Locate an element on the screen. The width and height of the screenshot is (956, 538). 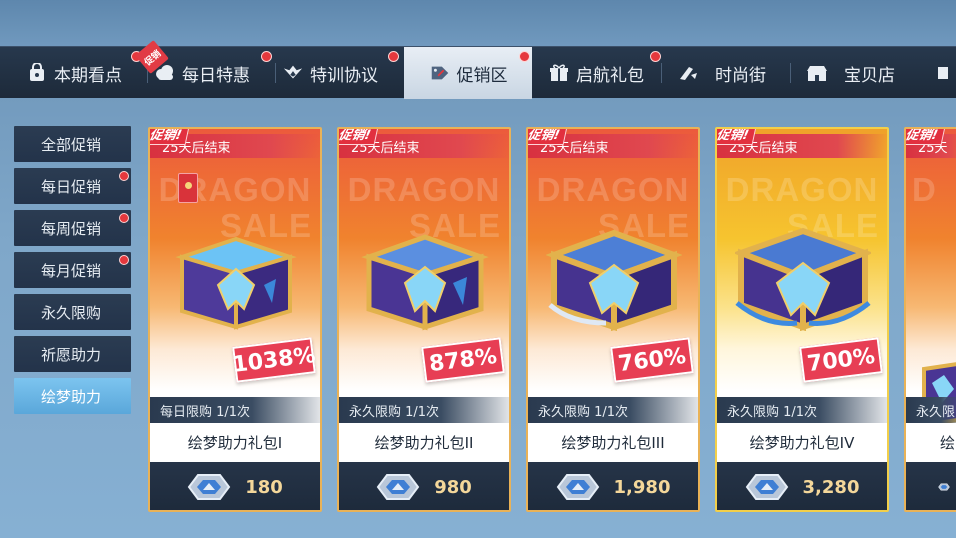
sidebar-item-monthly-promotions: 每月促销 is located at coordinates (72, 270).